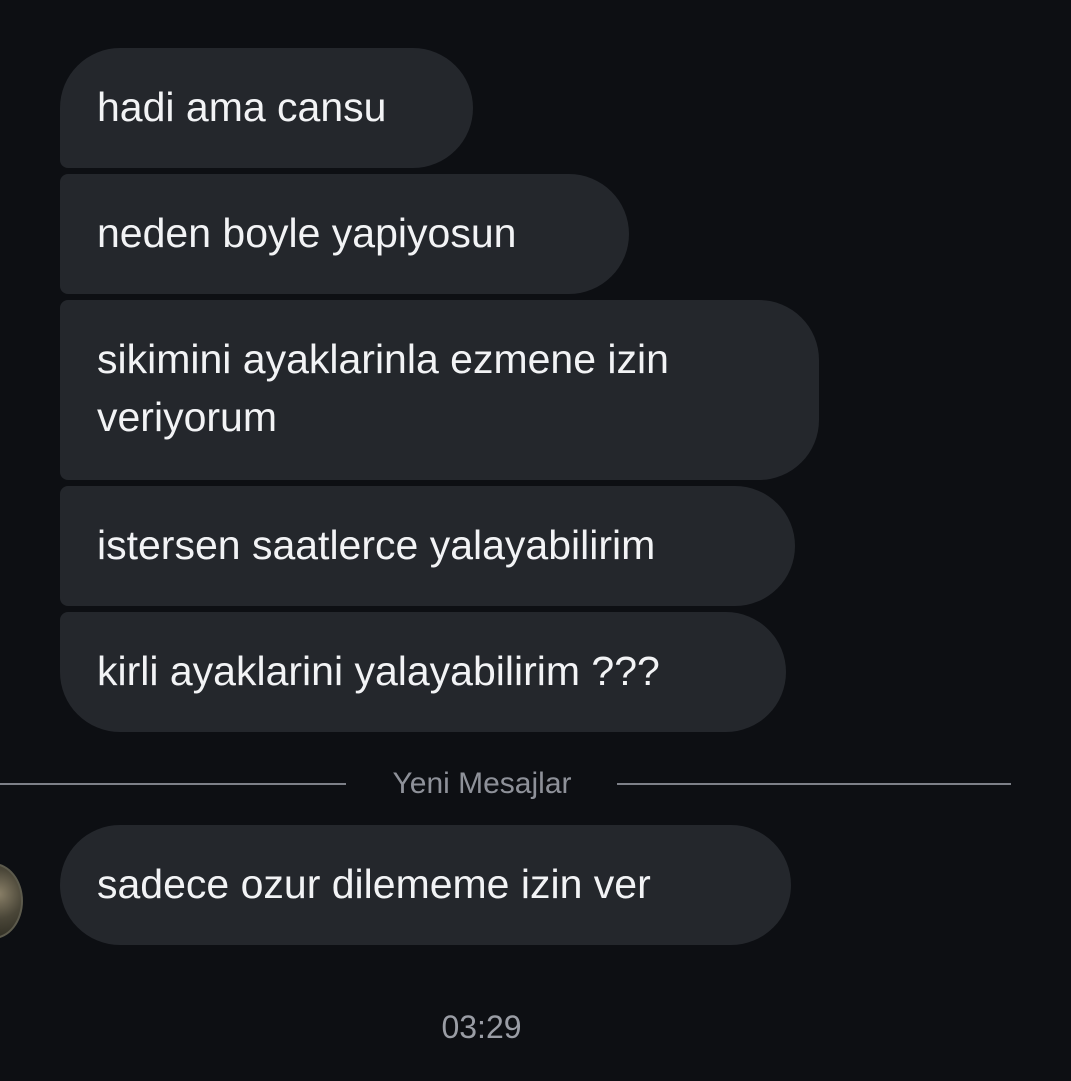 This screenshot has height=1081, width=1071. Describe the element at coordinates (242, 107) in the screenshot. I see `message-text: hadi ama cansu` at that location.